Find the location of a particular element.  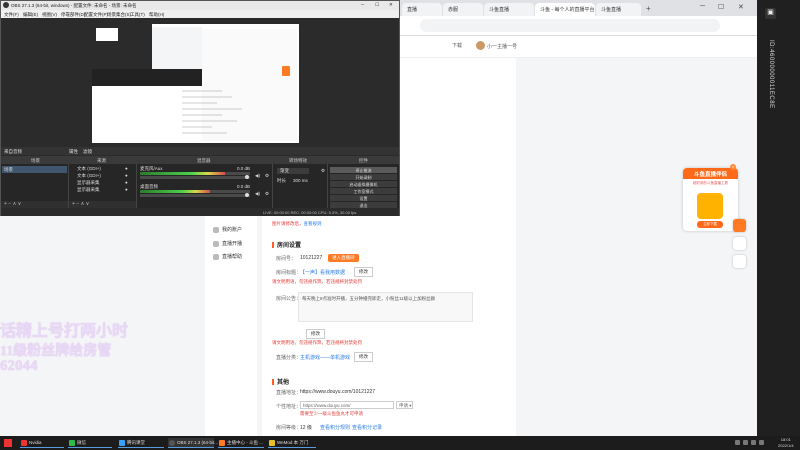

promo-subtitle: 超好用的斗鱼直播工具 is located at coordinates (710, 183).